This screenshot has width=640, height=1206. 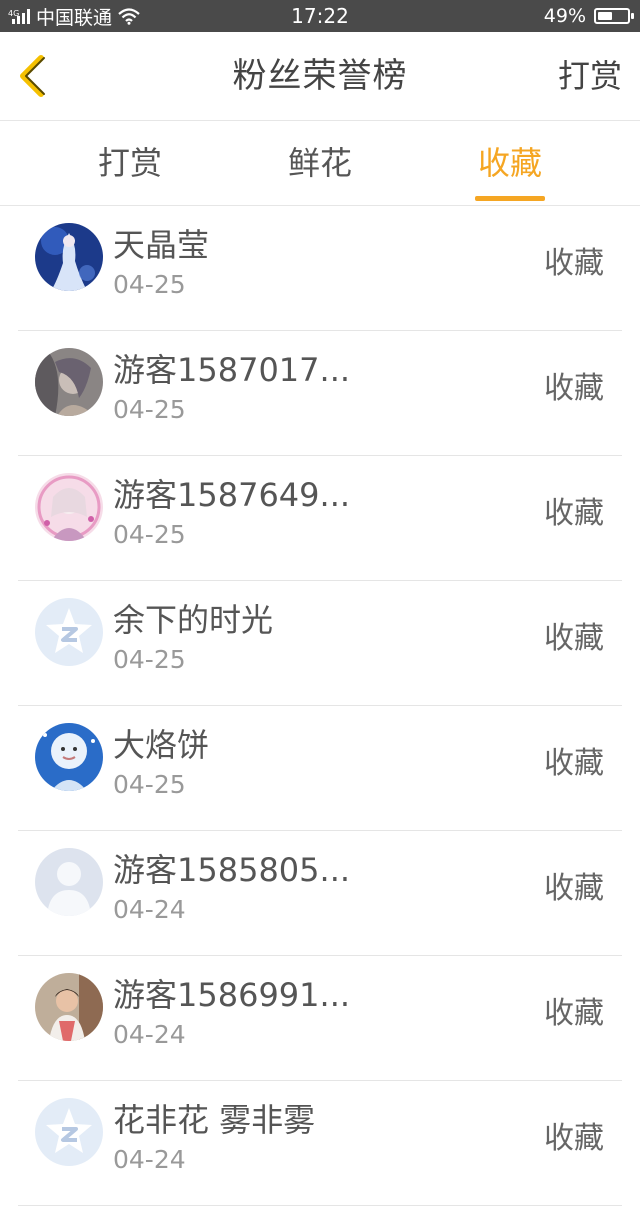 What do you see at coordinates (161, 745) in the screenshot?
I see `user-name: 大烙饼` at bounding box center [161, 745].